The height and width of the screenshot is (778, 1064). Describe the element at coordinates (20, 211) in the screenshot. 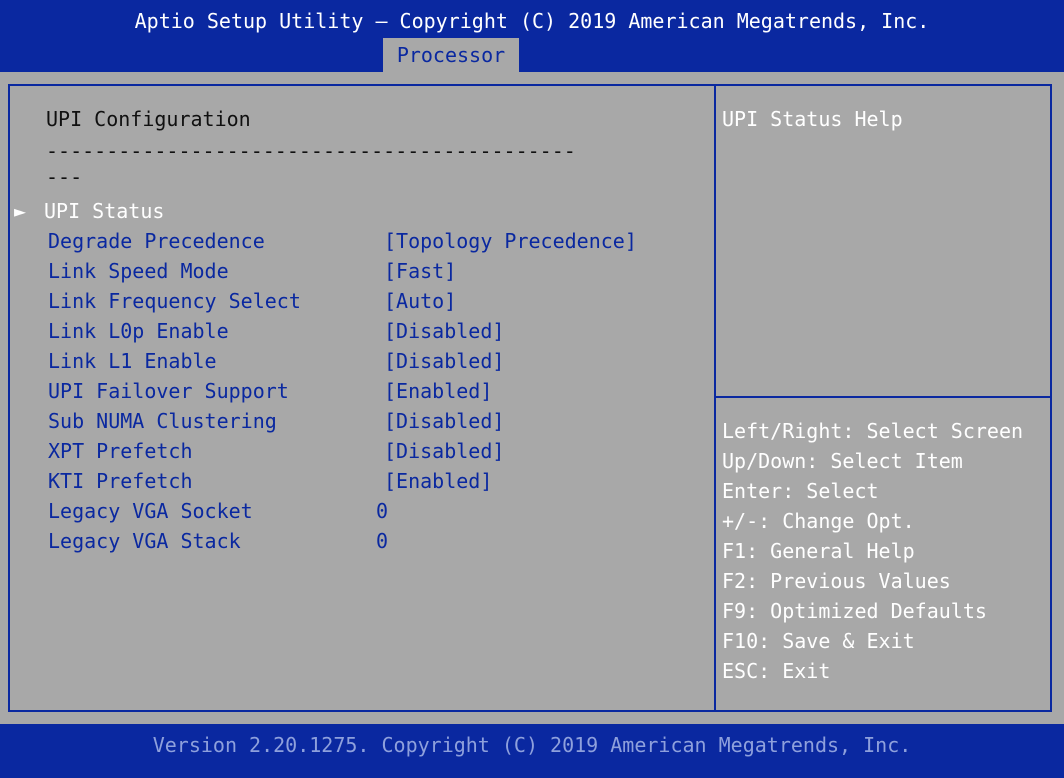

I see `submenu-arrow-icon: ►` at that location.